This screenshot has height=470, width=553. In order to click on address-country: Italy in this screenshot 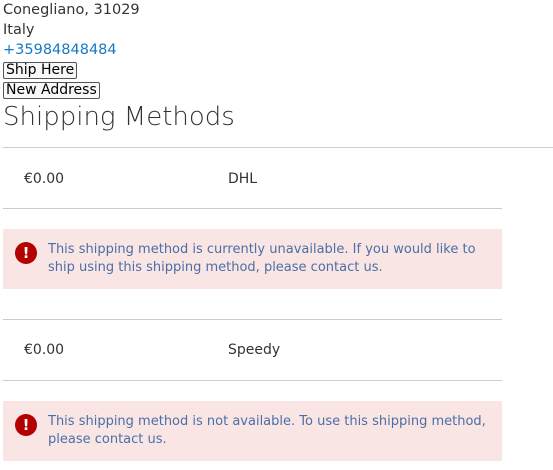, I will do `click(19, 30)`.